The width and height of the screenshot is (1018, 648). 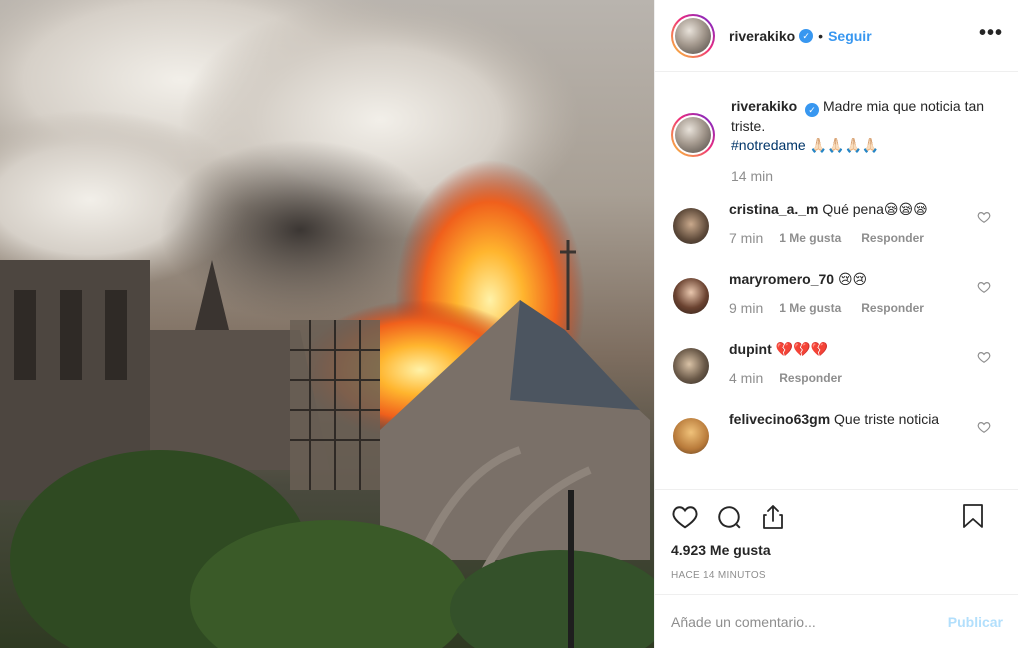 I want to click on caption-emojis: 🙏🏻🙏🏻🙏🏻🙏🏻, so click(x=844, y=145).